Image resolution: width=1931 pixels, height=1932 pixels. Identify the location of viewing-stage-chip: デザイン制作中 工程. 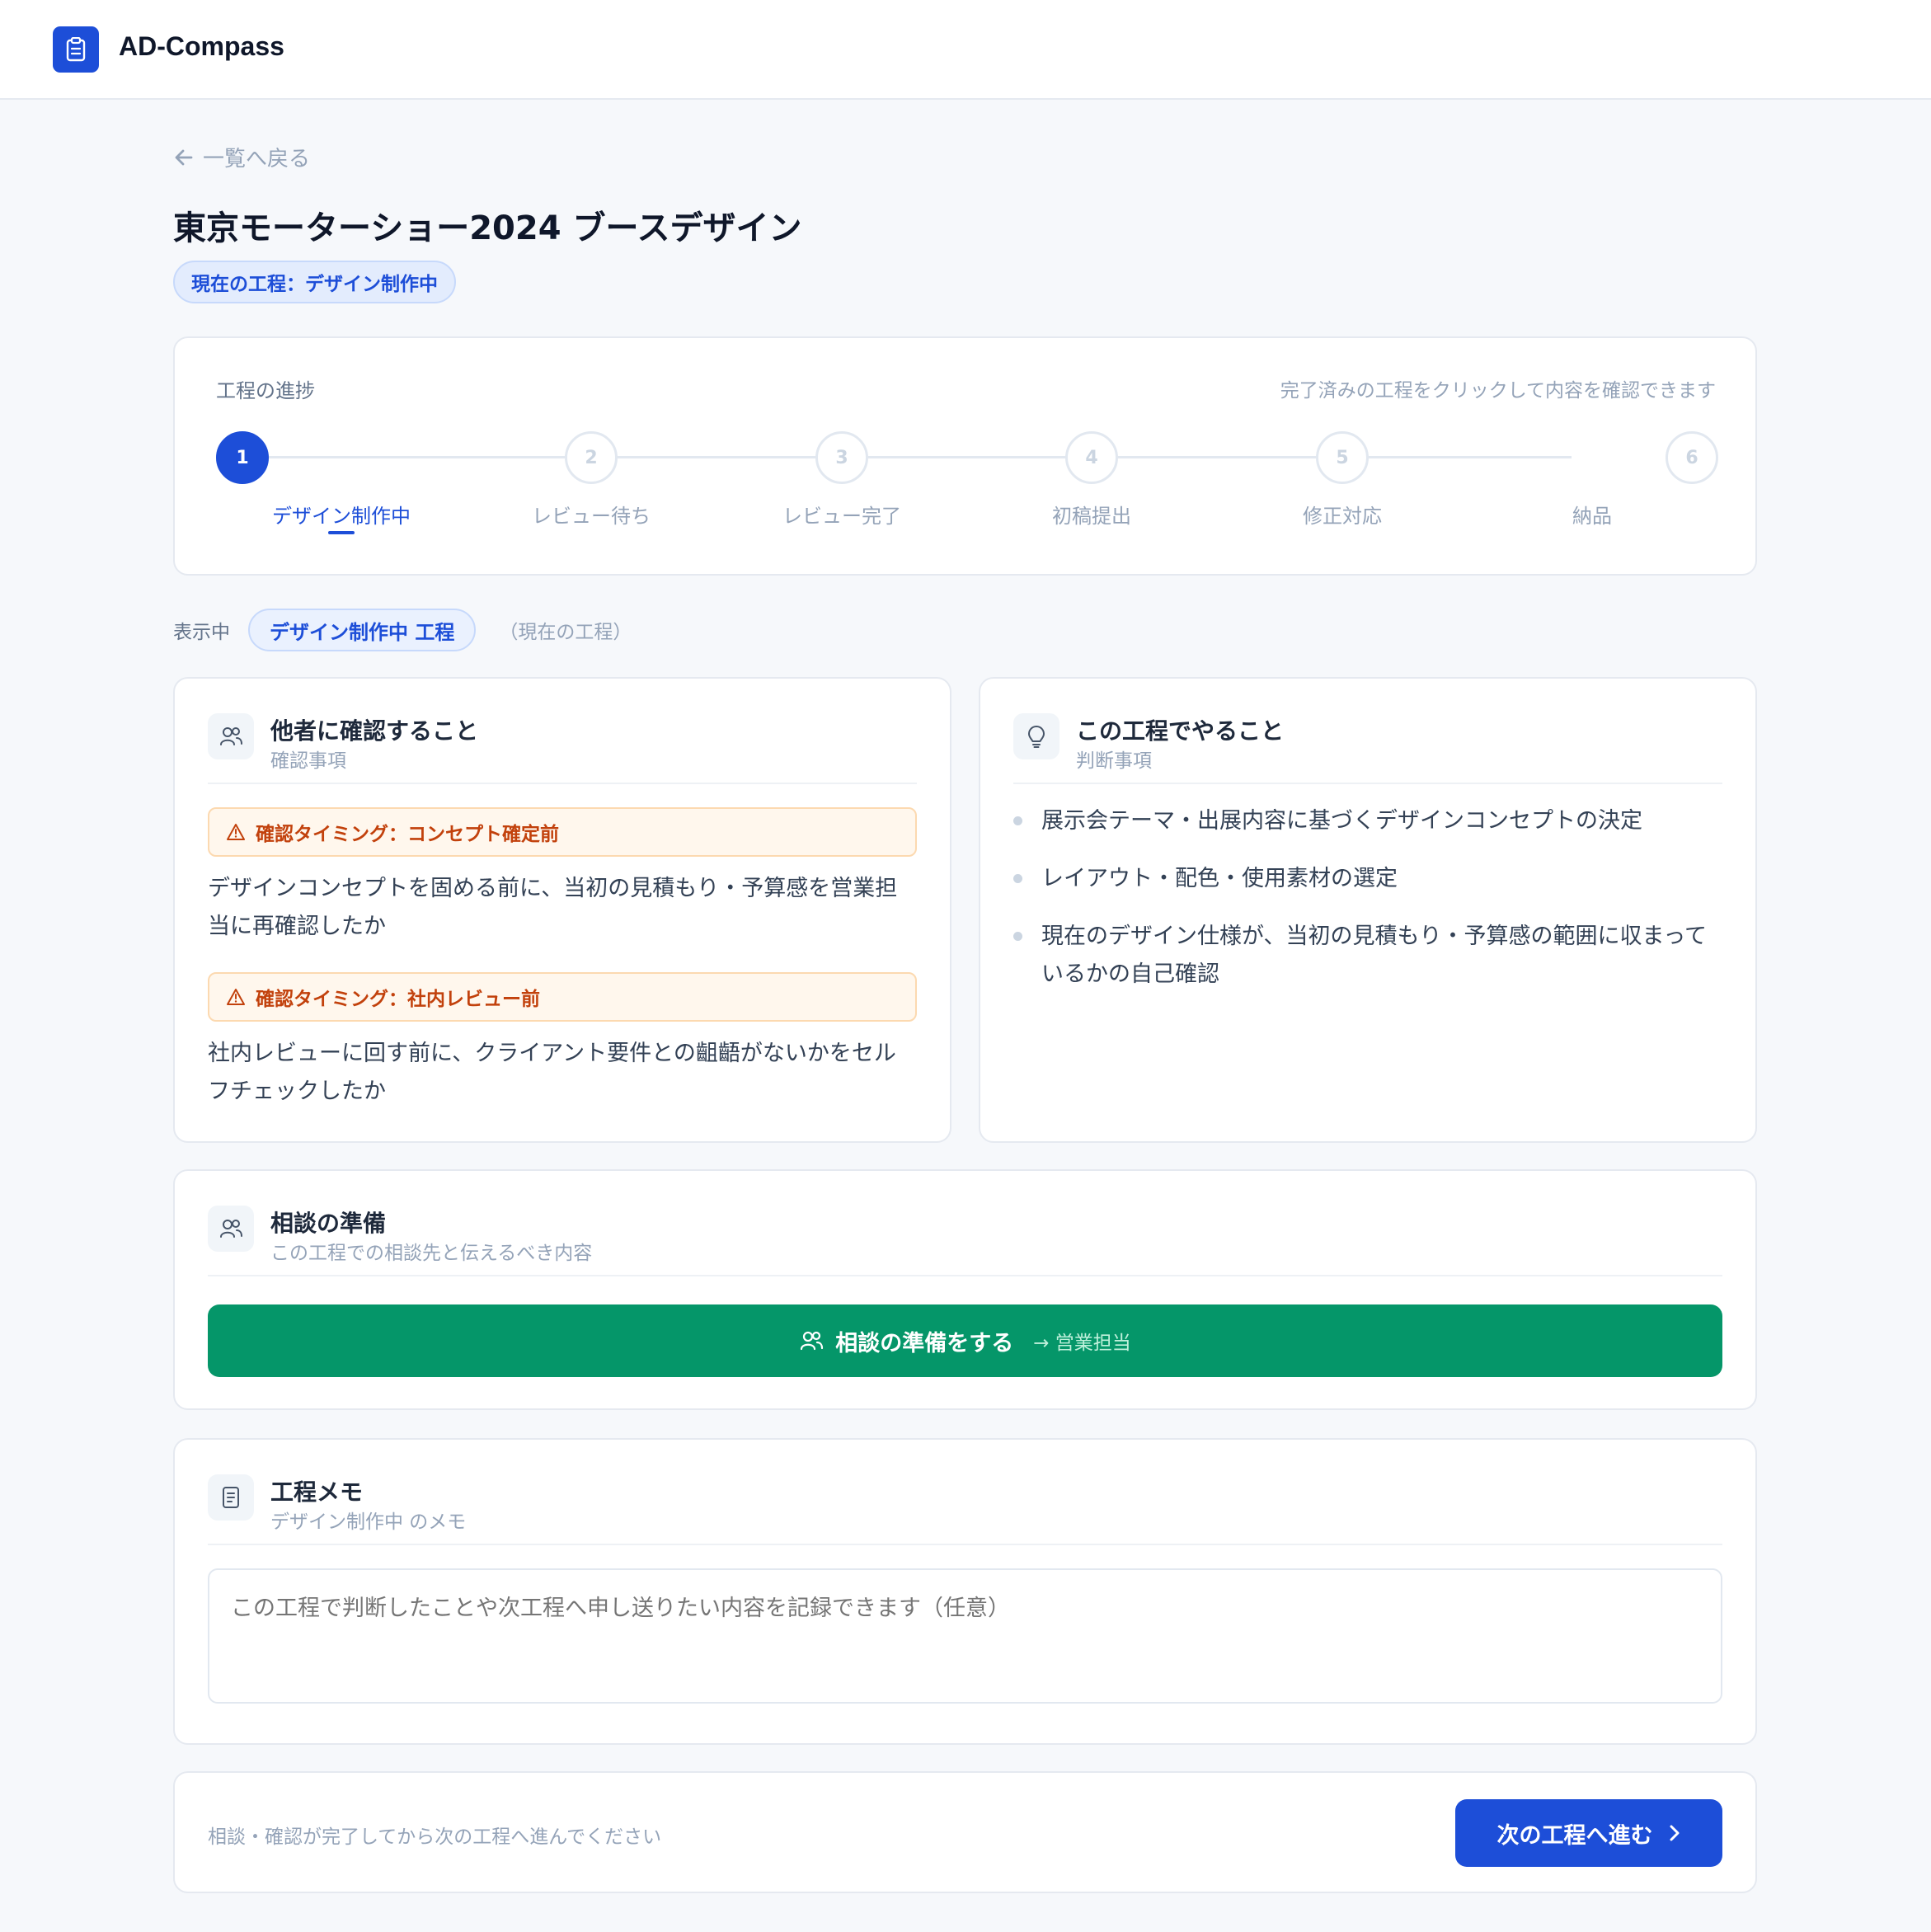
(362, 630).